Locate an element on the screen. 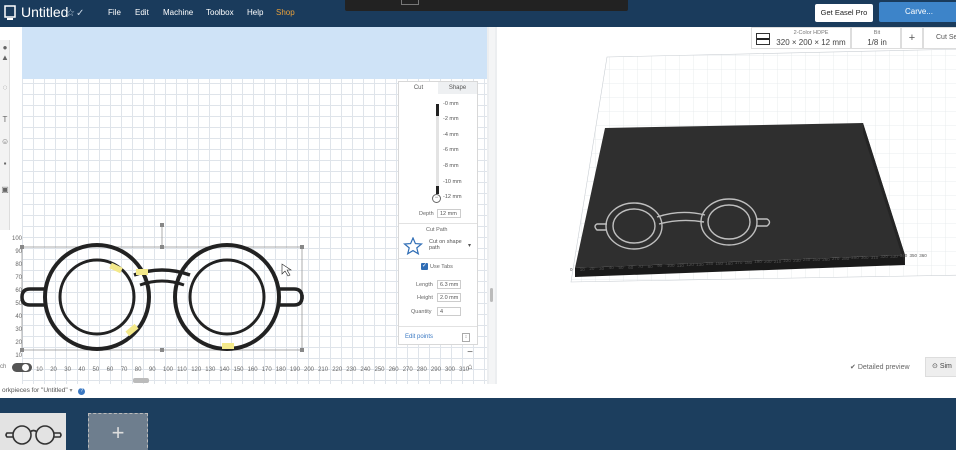  preview-ruler-label: 360 is located at coordinates (923, 255).